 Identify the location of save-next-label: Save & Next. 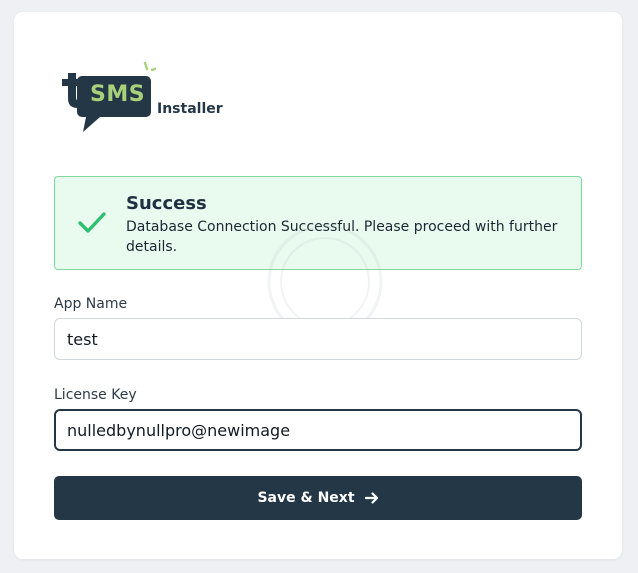
(306, 498).